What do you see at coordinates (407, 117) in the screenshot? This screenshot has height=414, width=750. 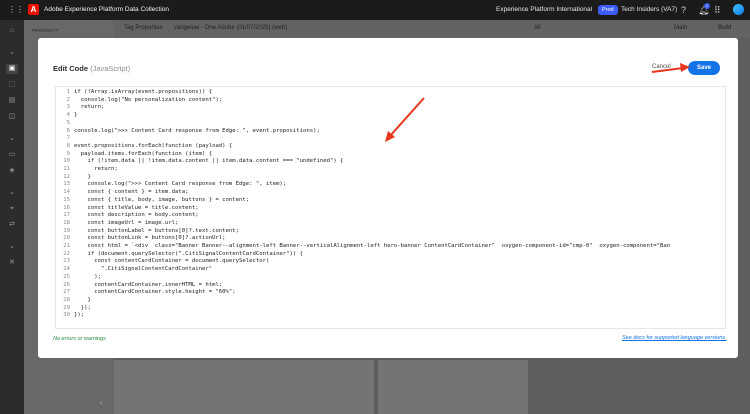 I see `annotation-arrow-code` at bounding box center [407, 117].